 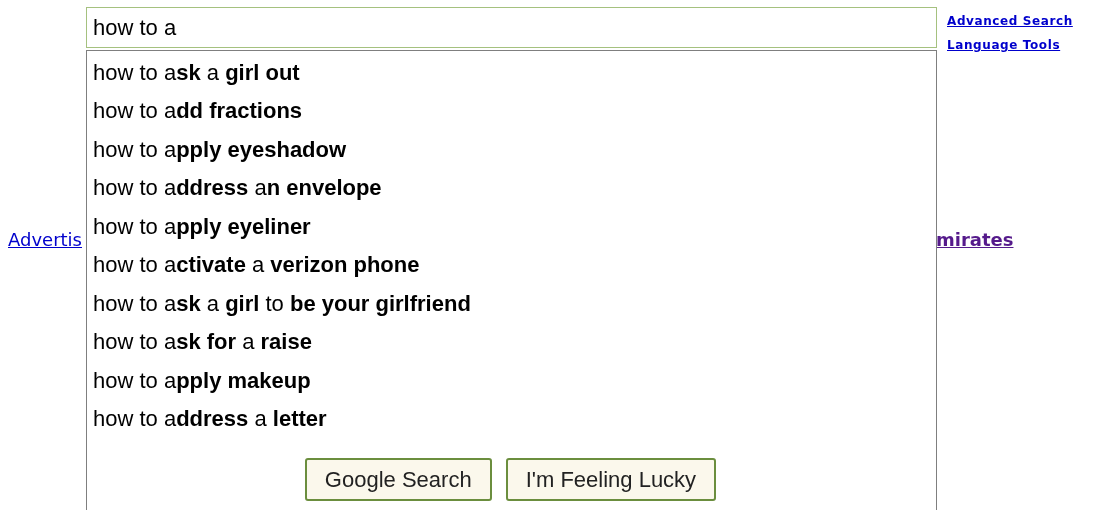 What do you see at coordinates (47, 239) in the screenshot?
I see `page-link: Advertis` at bounding box center [47, 239].